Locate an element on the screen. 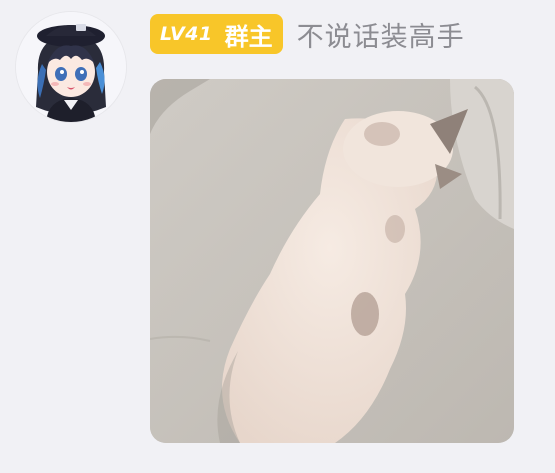 The image size is (555, 473). role-label: 群主 is located at coordinates (248, 36).